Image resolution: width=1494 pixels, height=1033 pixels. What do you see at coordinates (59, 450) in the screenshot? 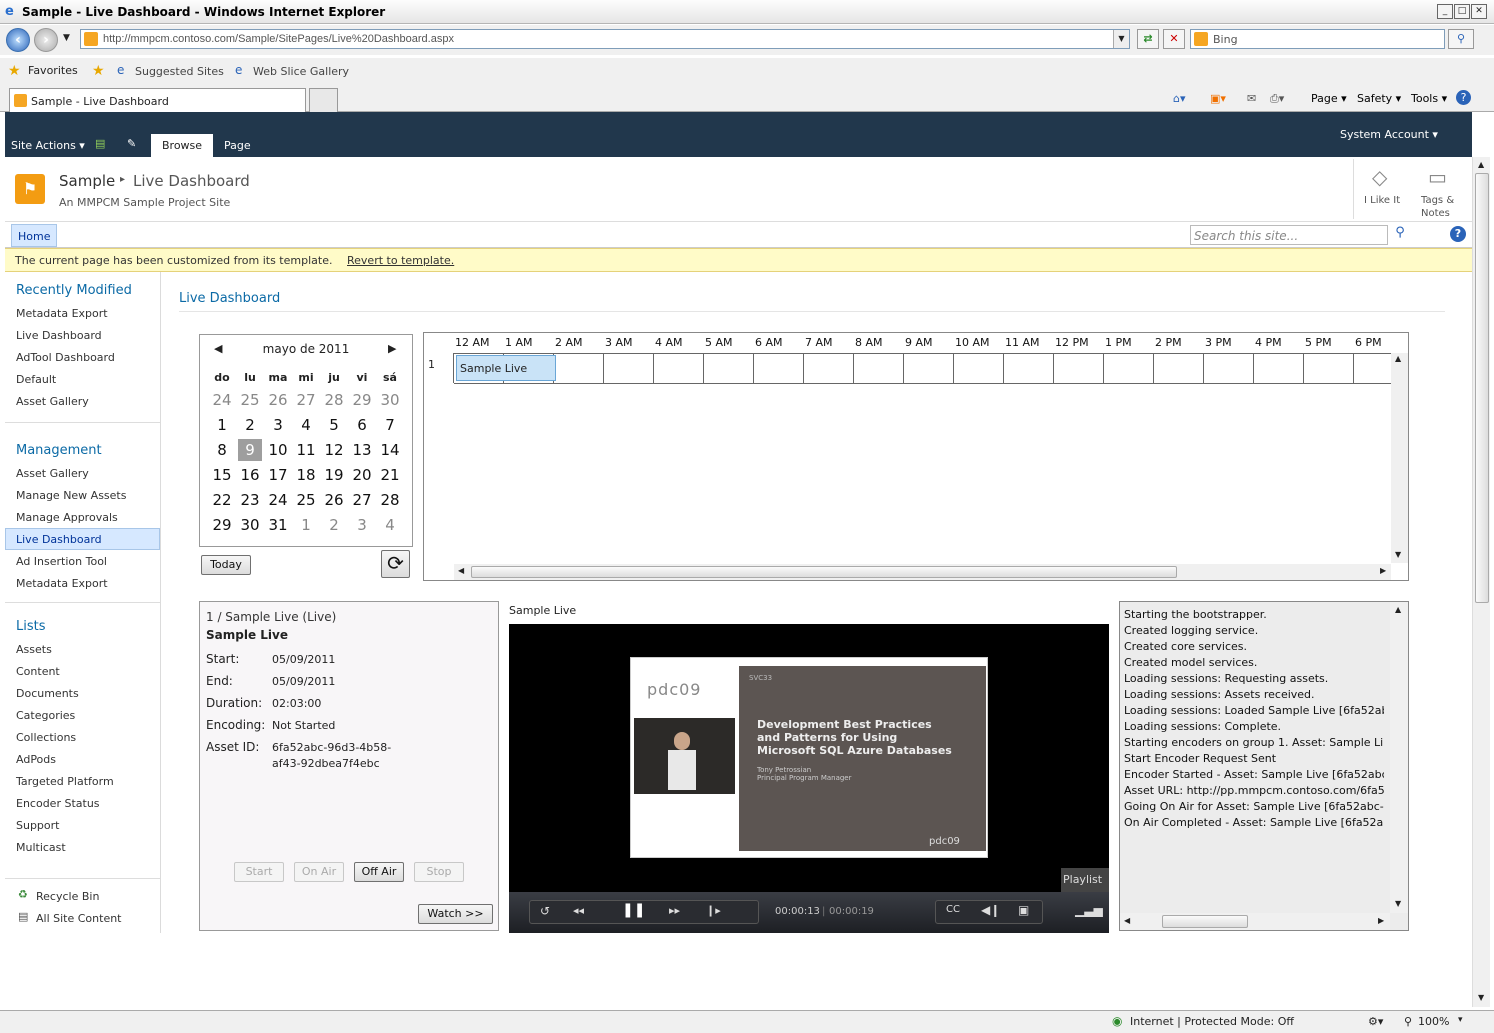
I see `management-heading: Management` at bounding box center [59, 450].